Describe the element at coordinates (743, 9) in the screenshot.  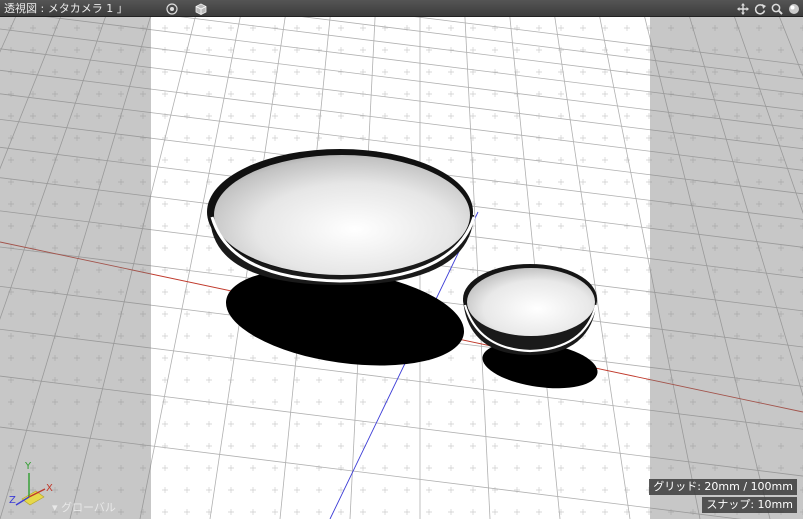
I see `move-icon` at that location.